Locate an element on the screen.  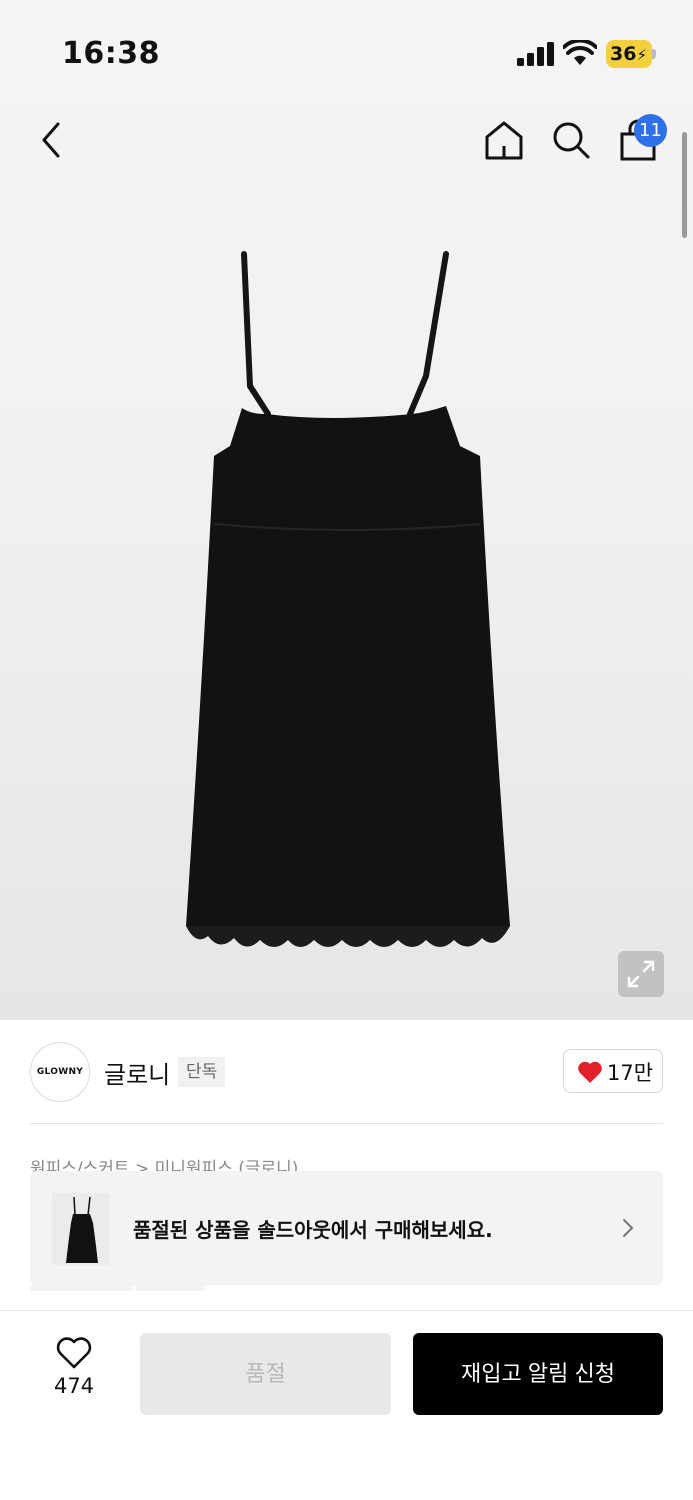
status-time: 16:38 is located at coordinates (111, 53).